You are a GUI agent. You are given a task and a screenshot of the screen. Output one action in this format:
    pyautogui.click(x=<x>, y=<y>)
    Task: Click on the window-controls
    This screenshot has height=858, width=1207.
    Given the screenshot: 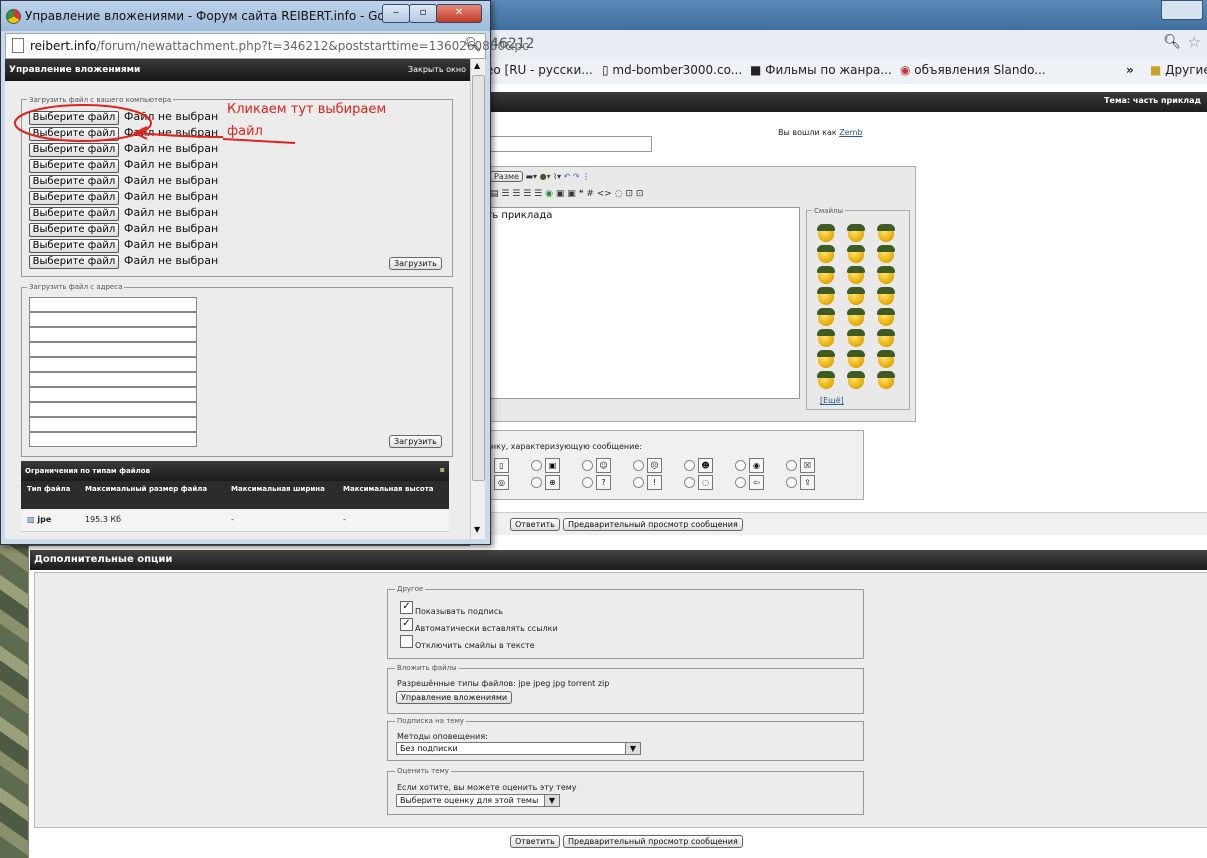 What is the action you would take?
    pyautogui.click(x=1182, y=10)
    